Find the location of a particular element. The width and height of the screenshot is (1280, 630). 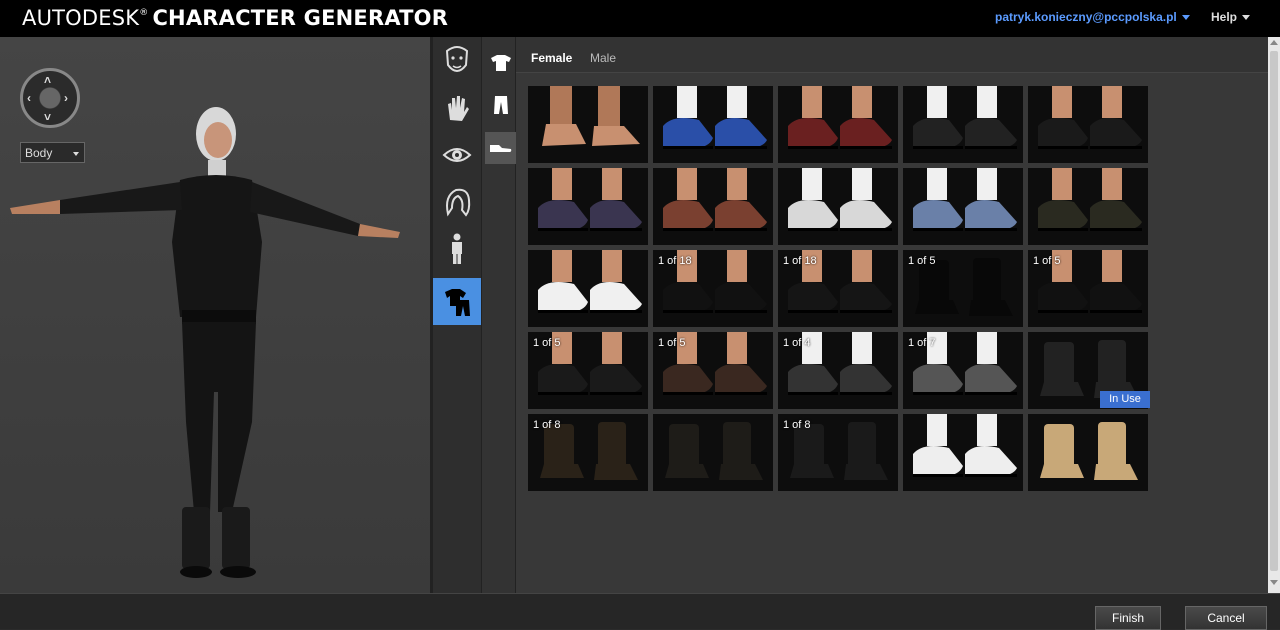

body-icon is located at coordinates (457, 248).